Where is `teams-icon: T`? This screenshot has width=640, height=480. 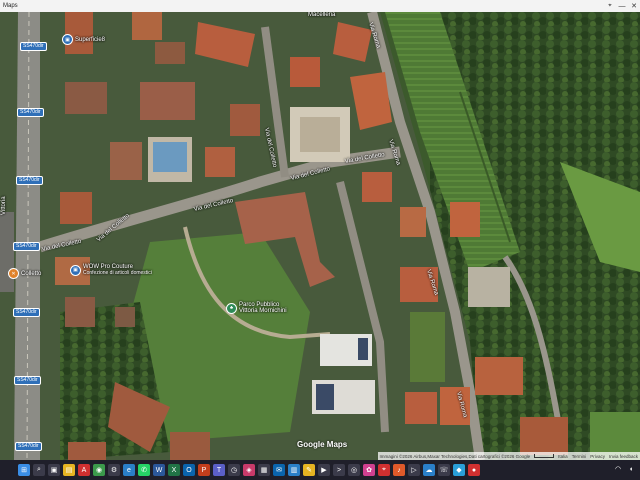 teams-icon: T is located at coordinates (219, 470).